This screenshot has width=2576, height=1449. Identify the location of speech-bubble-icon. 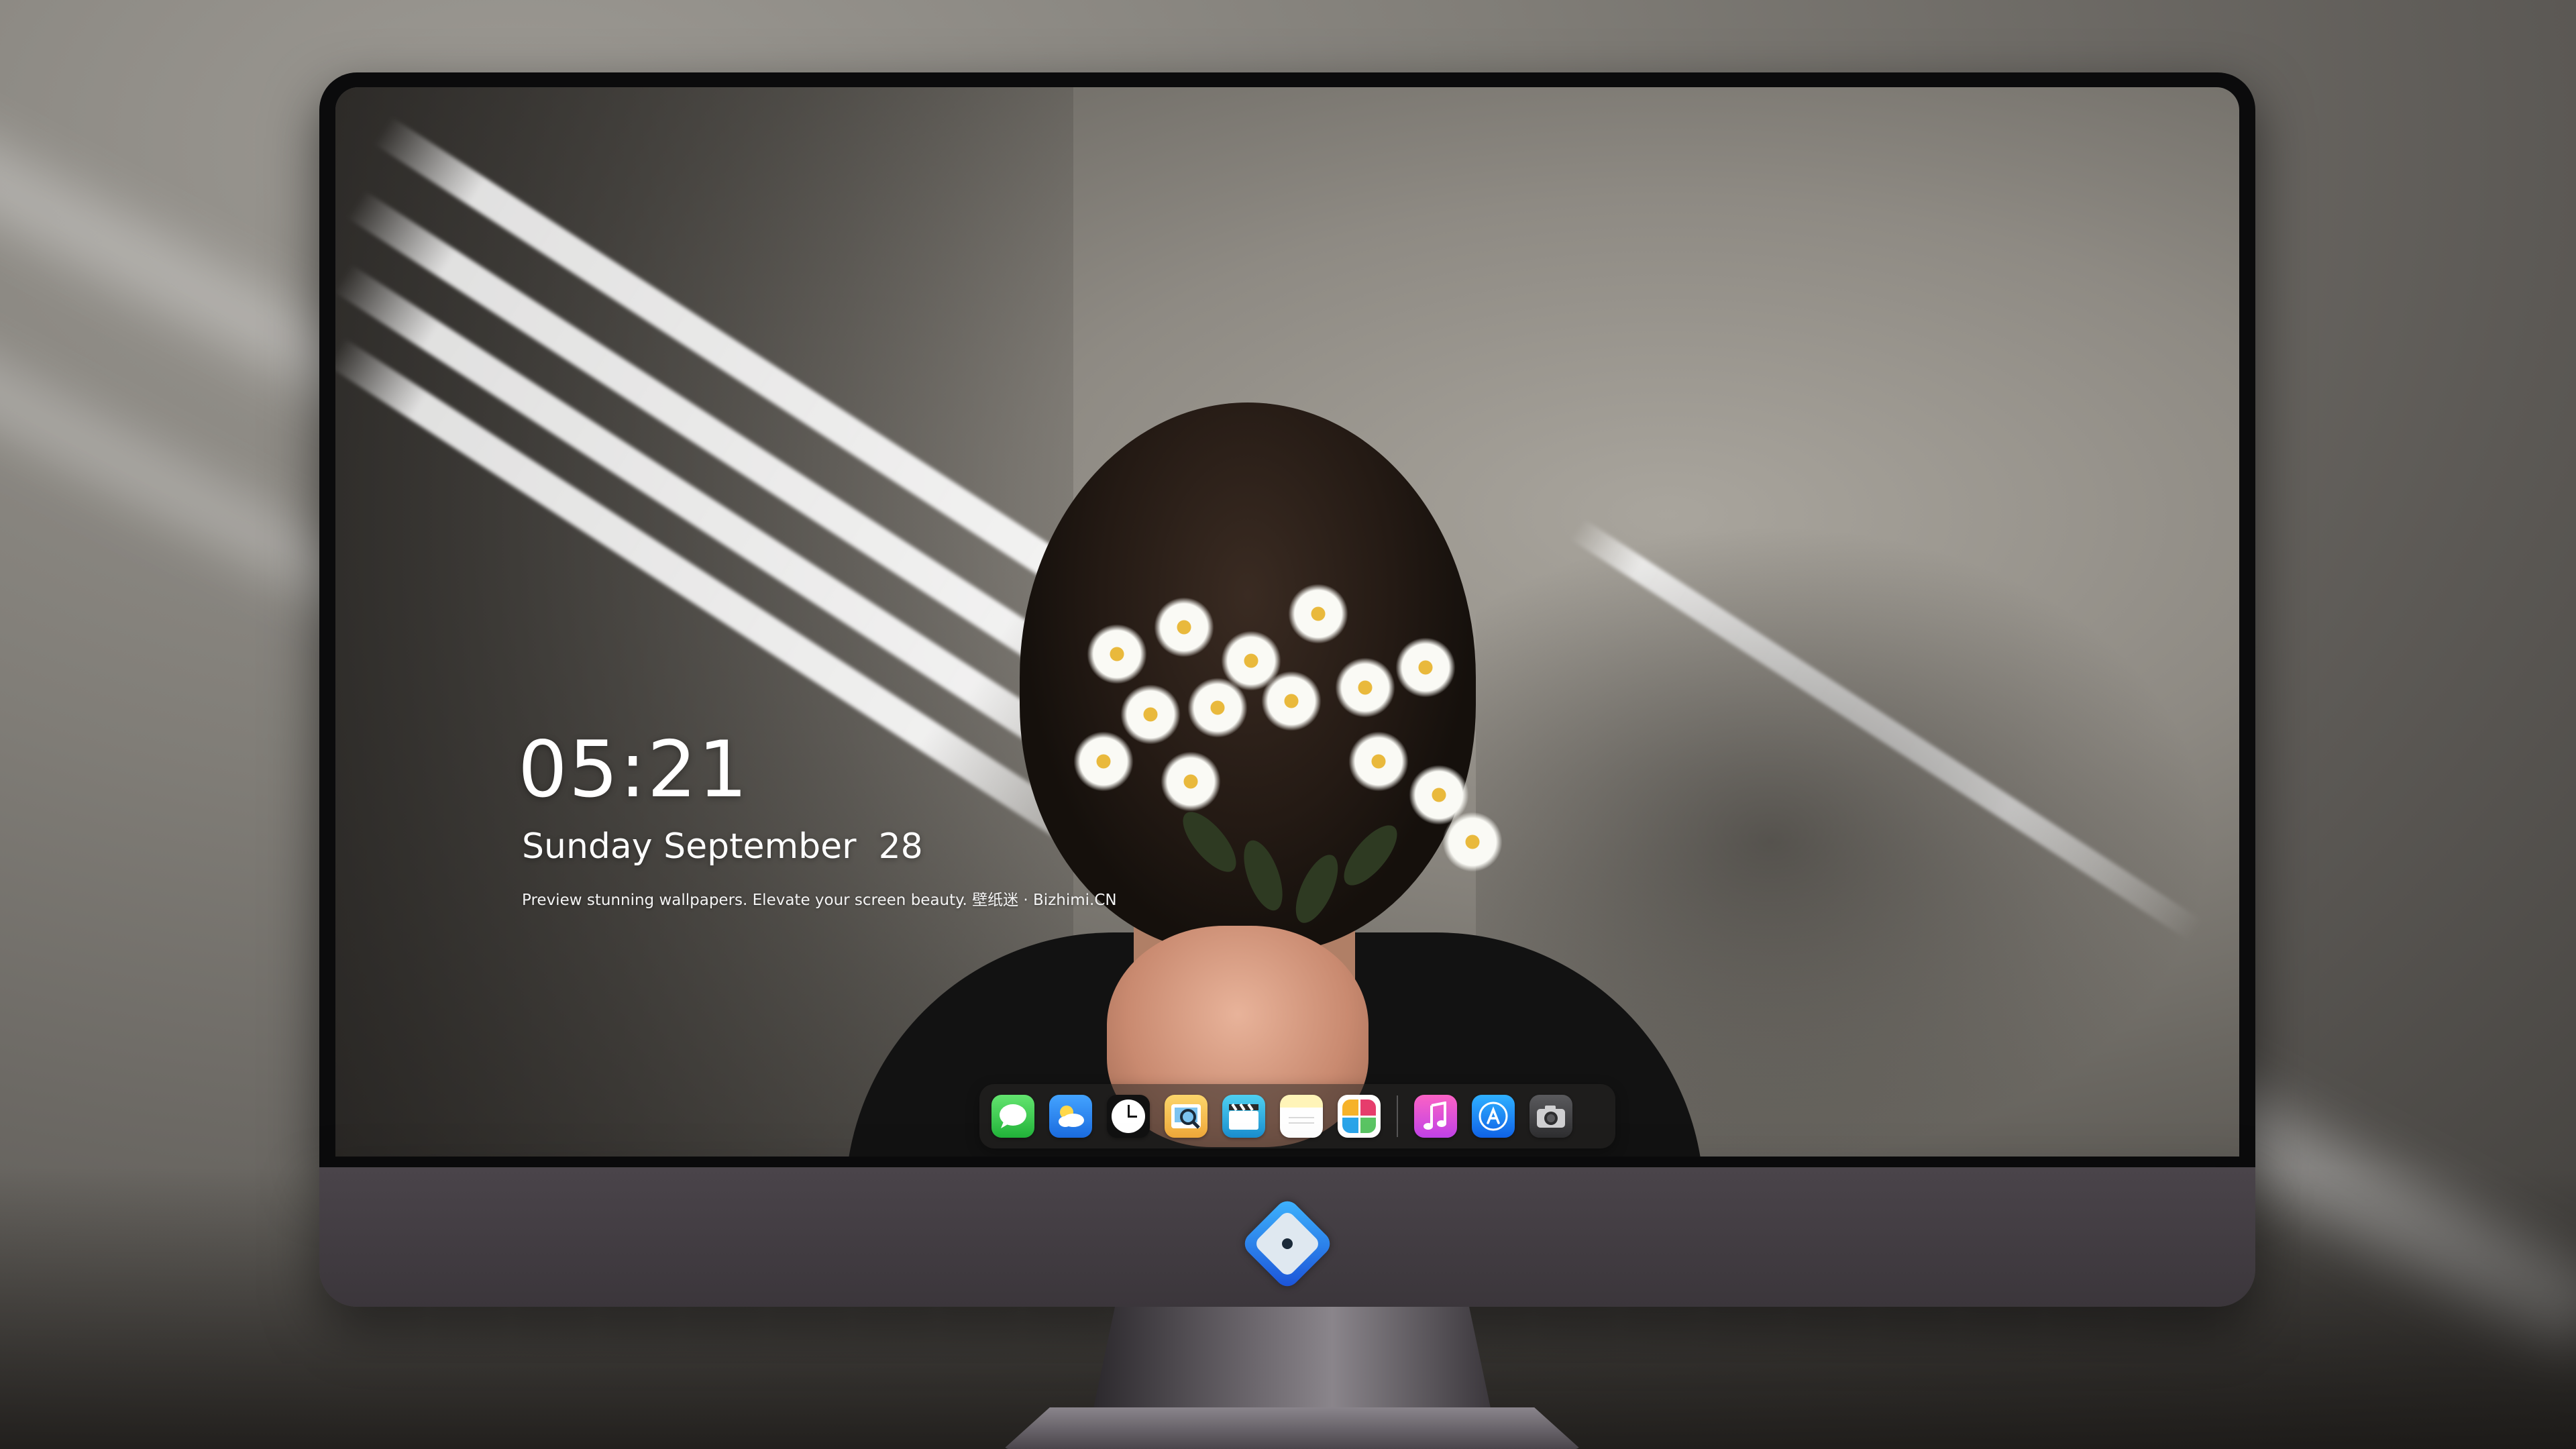
(1013, 1116).